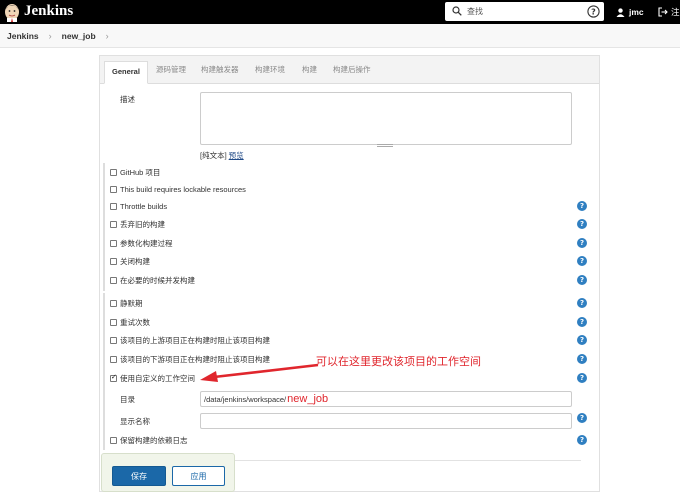  I want to click on option-block-upstream: 该项目的上游项目正在构建时阻止该项目构建, so click(190, 340).